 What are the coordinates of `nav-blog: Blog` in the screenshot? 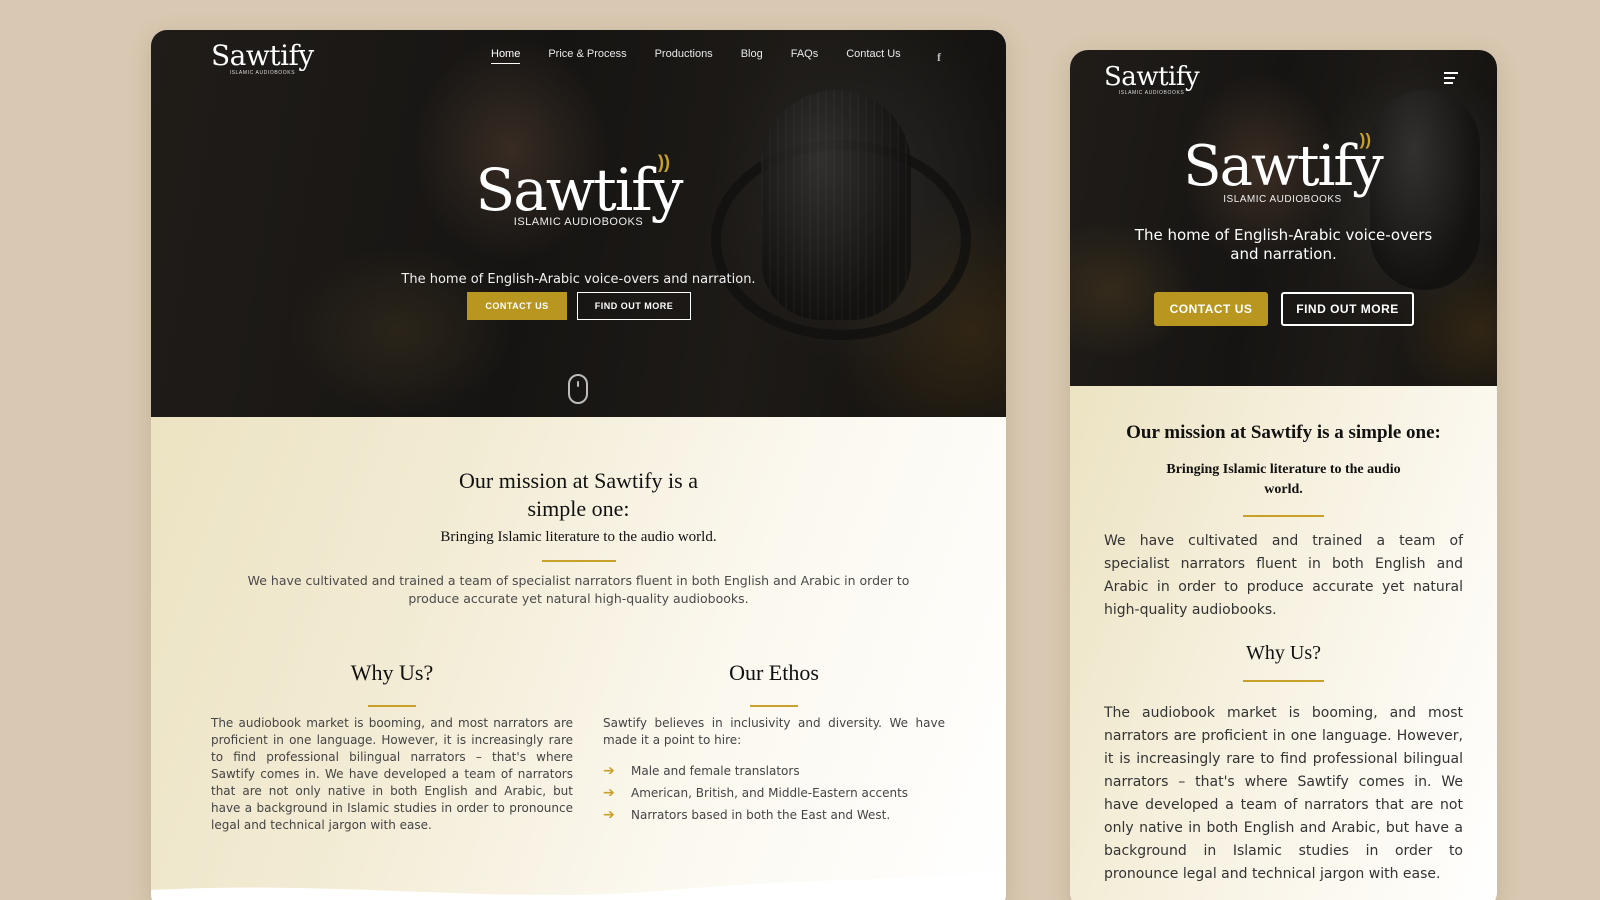 It's located at (752, 56).